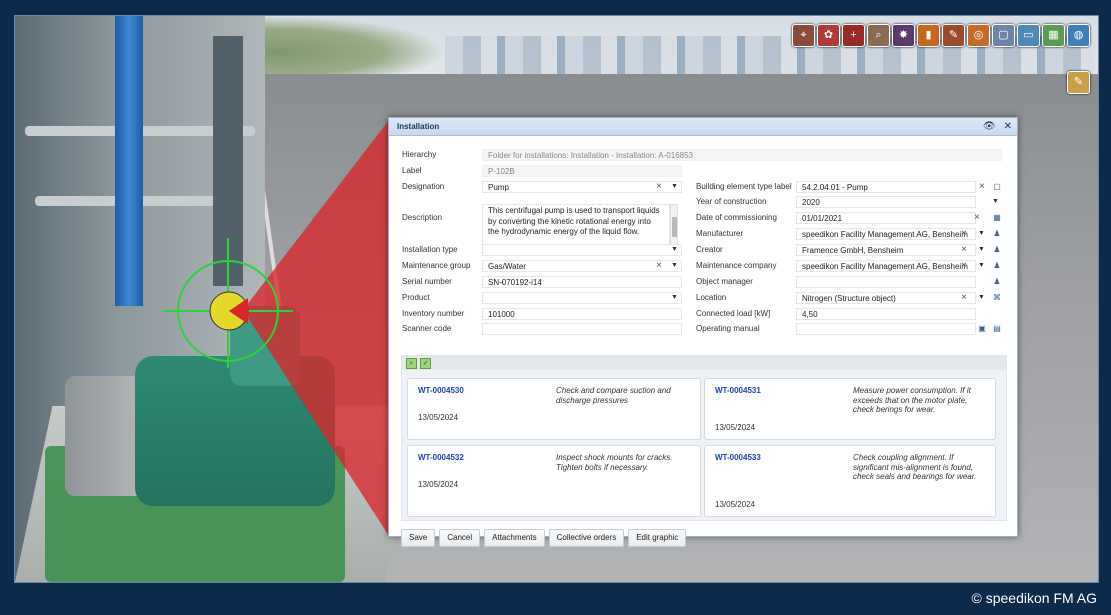 Image resolution: width=1111 pixels, height=615 pixels. Describe the element at coordinates (886, 329) in the screenshot. I see `field-operating-manual-input` at that location.